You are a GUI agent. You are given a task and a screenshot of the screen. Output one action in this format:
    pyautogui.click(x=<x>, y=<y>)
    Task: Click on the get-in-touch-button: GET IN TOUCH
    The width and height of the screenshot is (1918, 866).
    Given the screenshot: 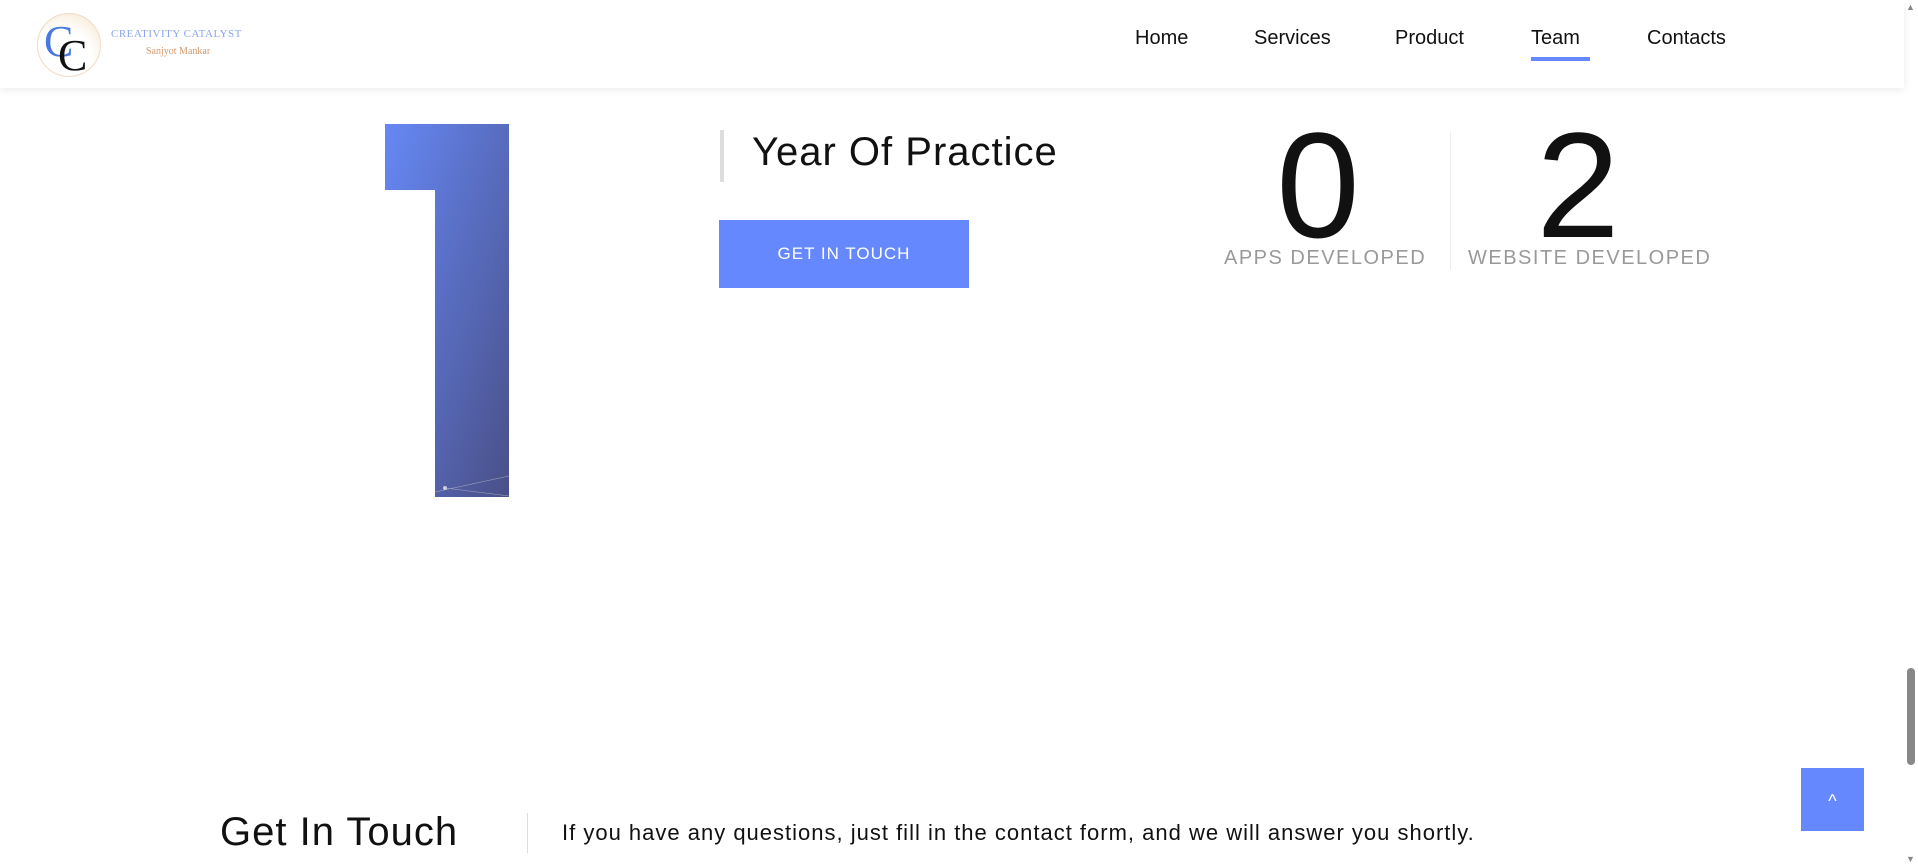 What is the action you would take?
    pyautogui.click(x=844, y=254)
    